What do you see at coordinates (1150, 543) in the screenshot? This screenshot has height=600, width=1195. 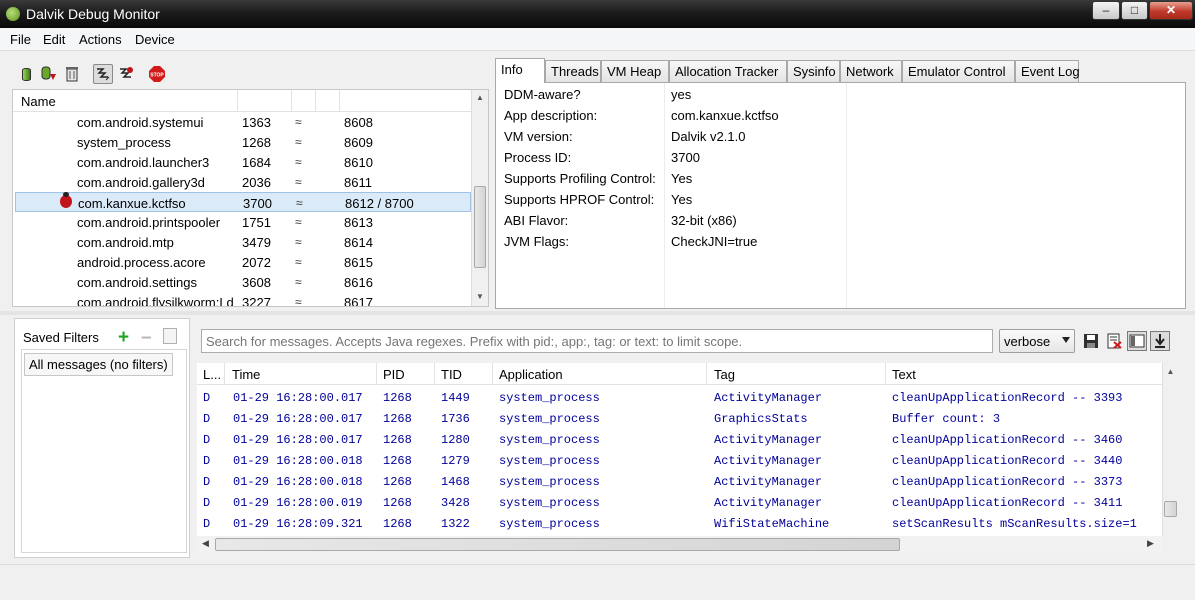 I see `scroll-right-icon: ▶` at bounding box center [1150, 543].